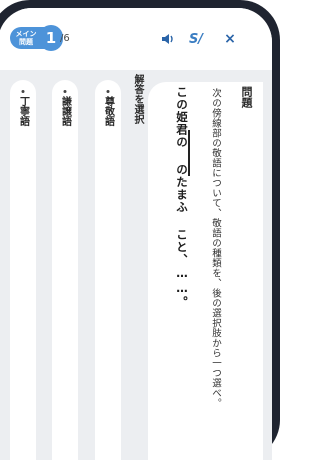  Describe the element at coordinates (189, 153) in the screenshot. I see `target-underline` at that location.